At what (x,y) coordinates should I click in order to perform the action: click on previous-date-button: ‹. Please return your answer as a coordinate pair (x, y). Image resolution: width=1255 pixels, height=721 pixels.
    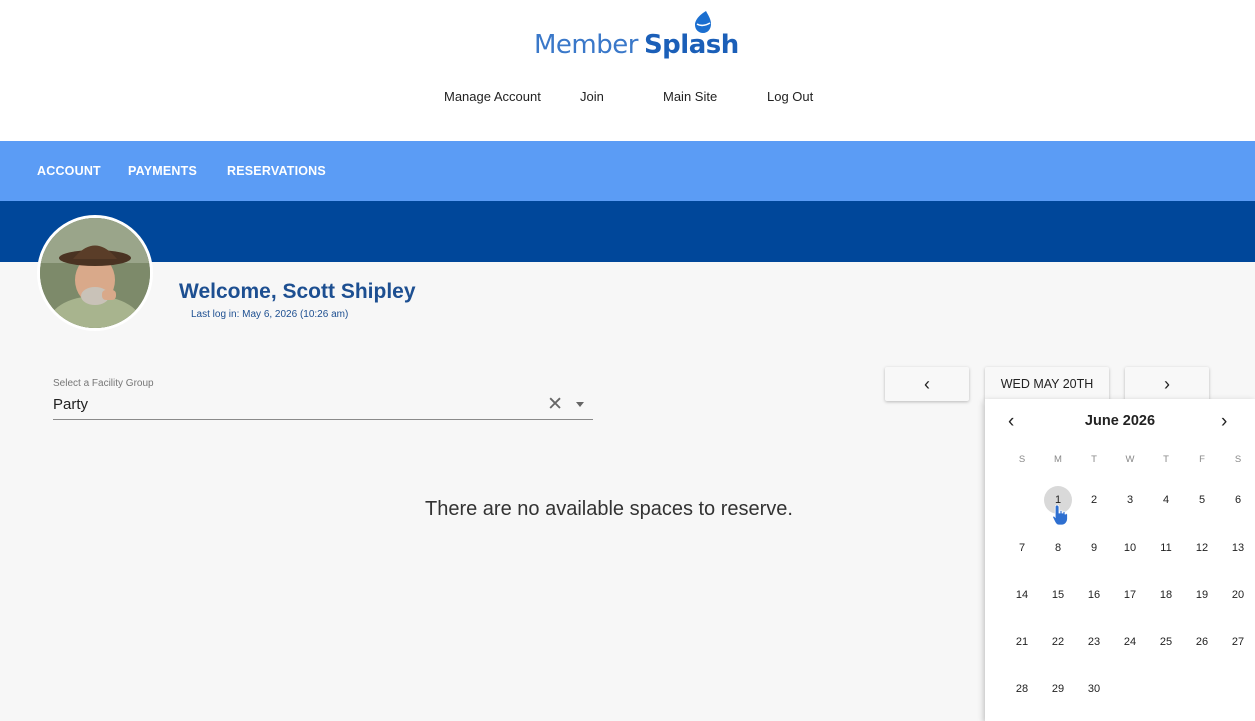
    Looking at the image, I should click on (927, 384).